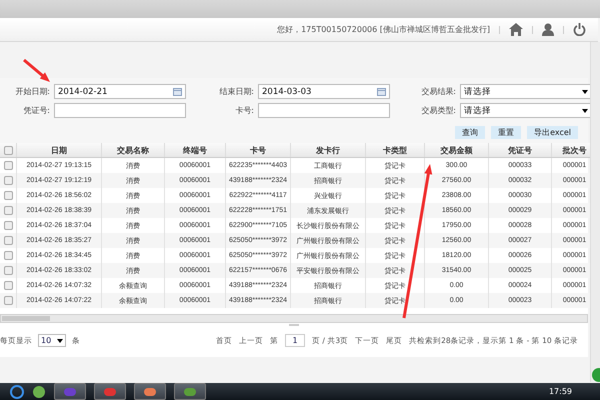 This screenshot has height=400, width=600. Describe the element at coordinates (37, 71) in the screenshot. I see `annotation-arrow` at that location.